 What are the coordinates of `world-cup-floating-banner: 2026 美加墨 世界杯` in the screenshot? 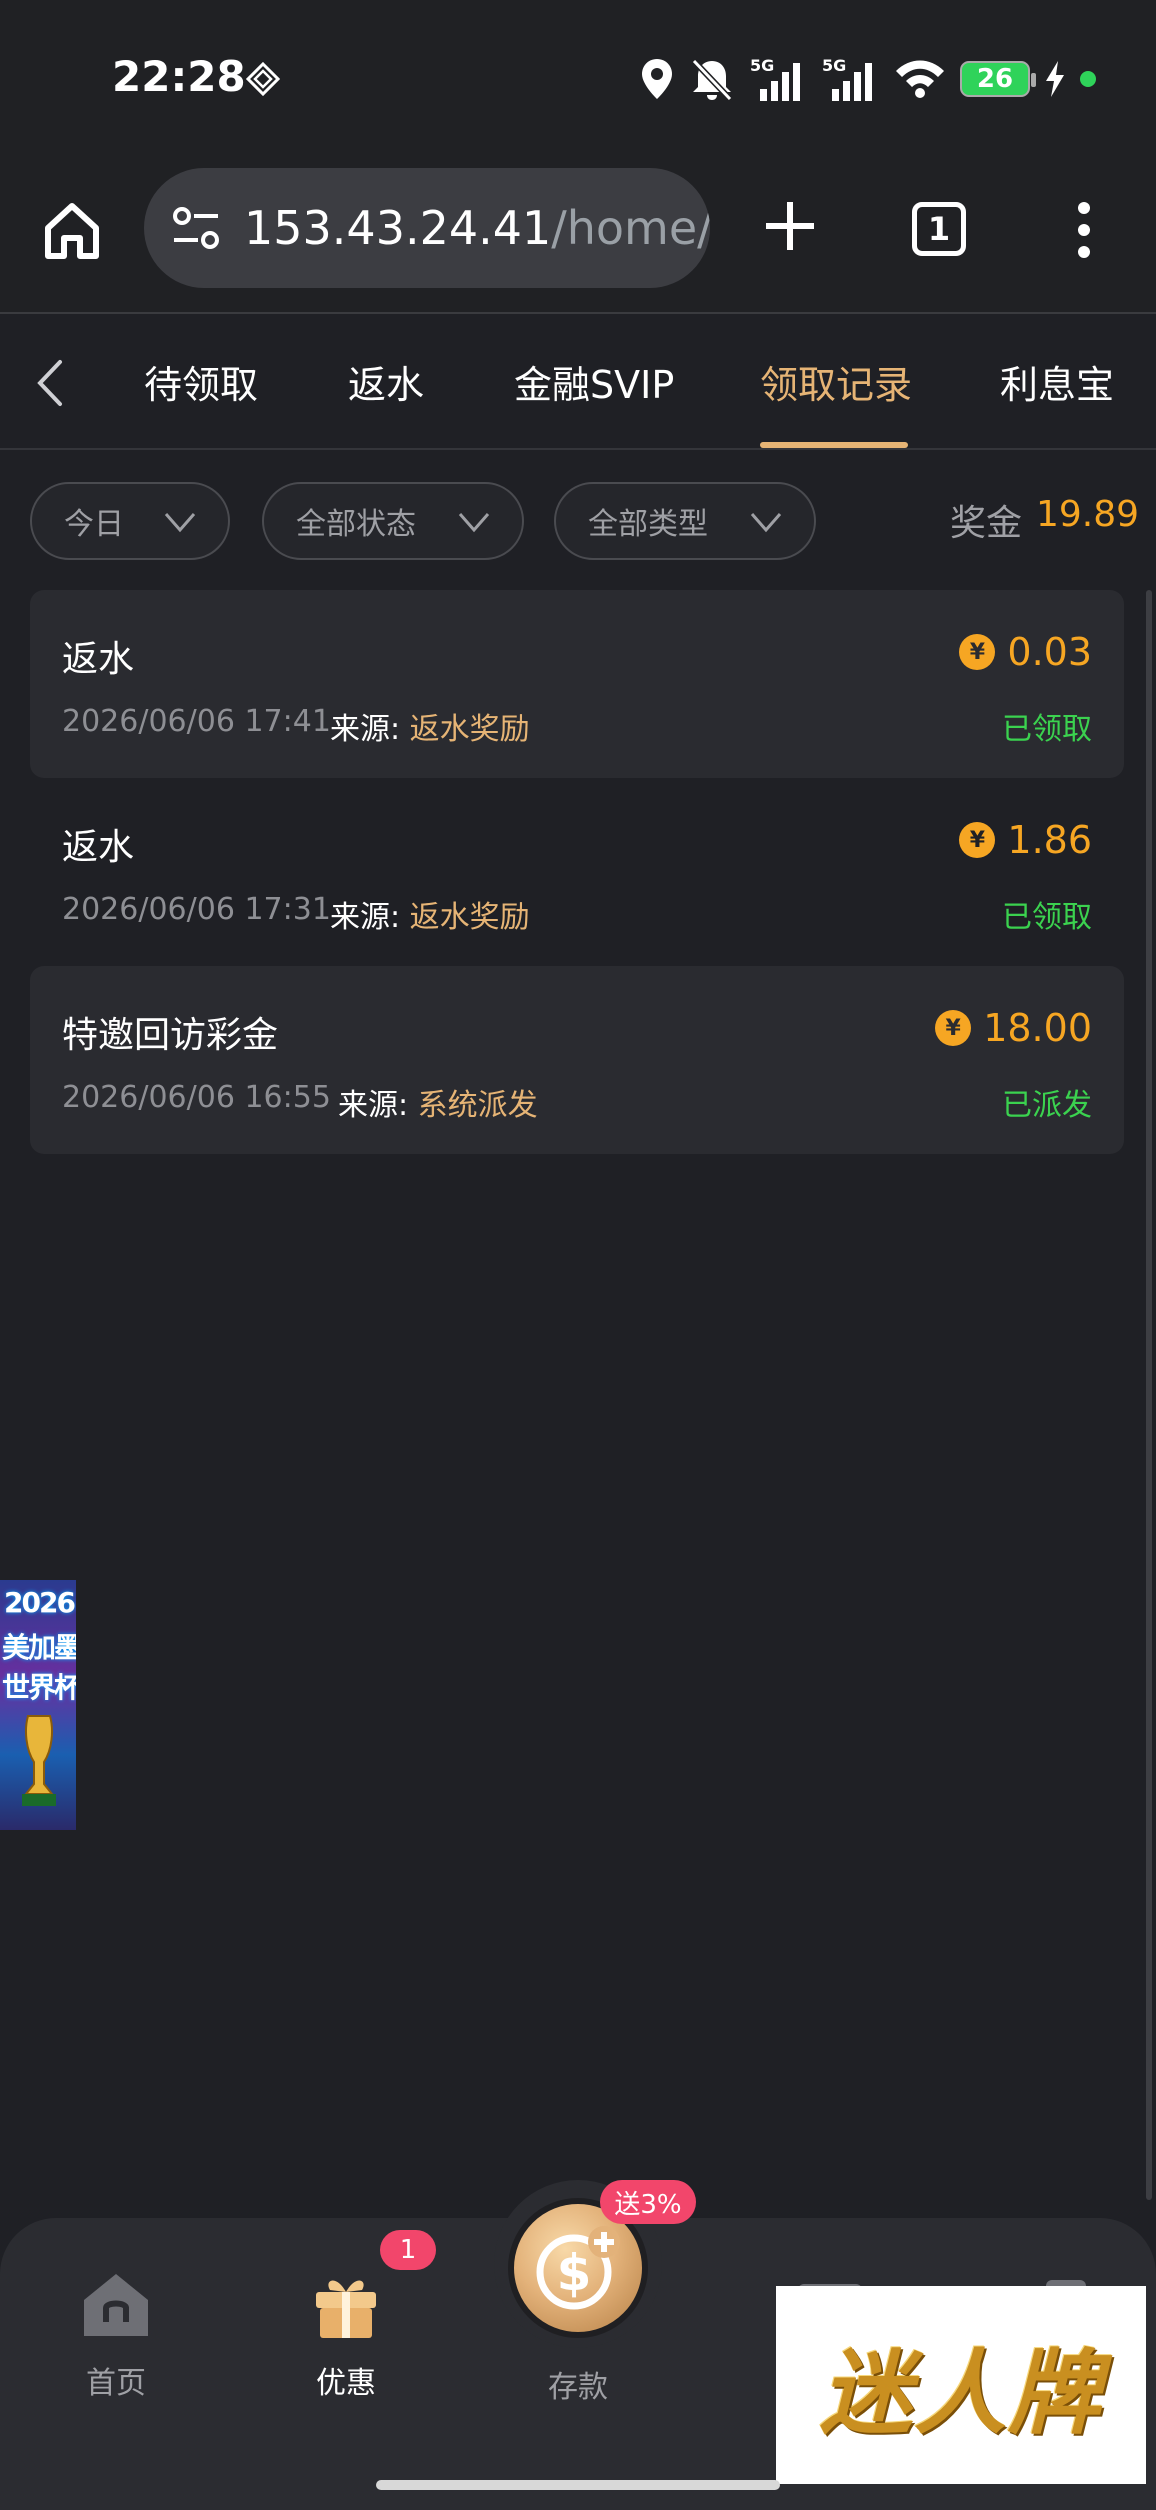 It's located at (38, 1705).